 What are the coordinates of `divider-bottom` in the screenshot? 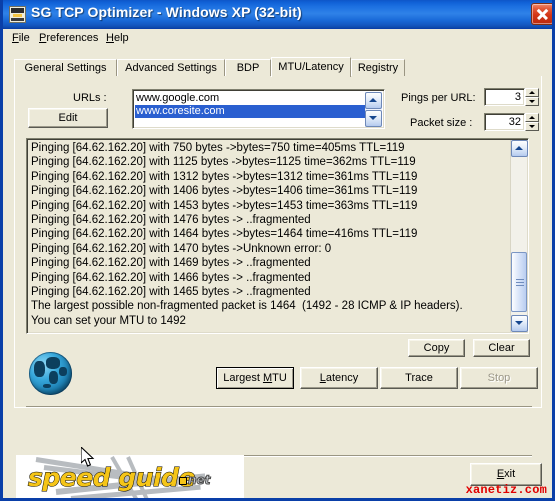 It's located at (387, 456).